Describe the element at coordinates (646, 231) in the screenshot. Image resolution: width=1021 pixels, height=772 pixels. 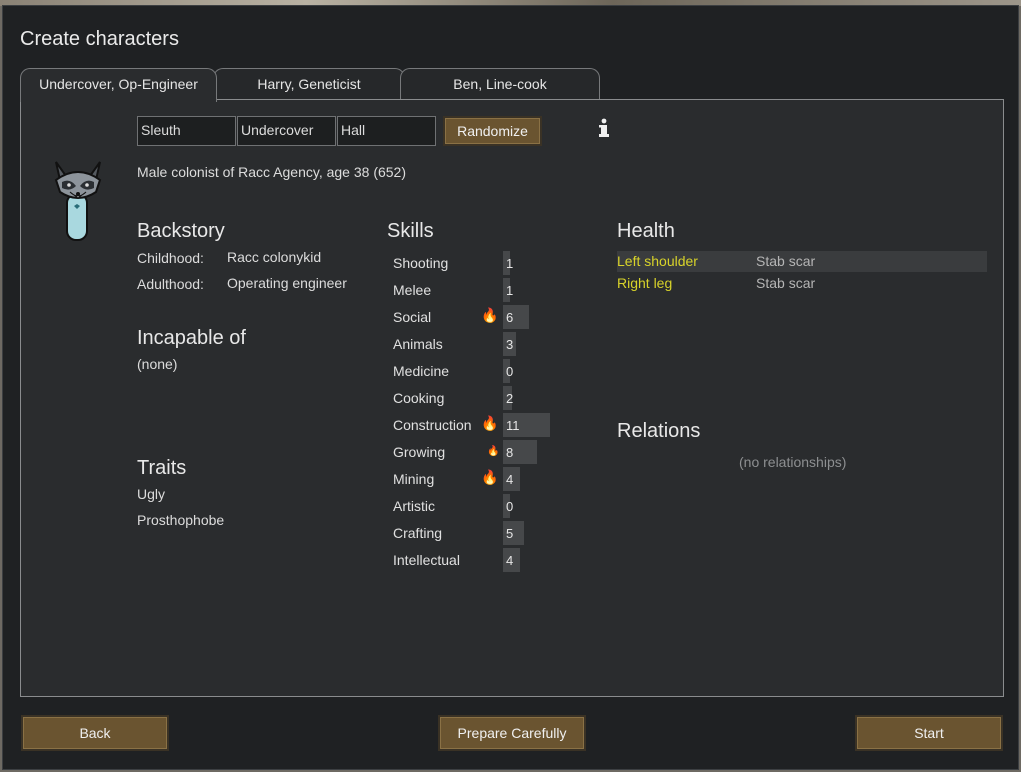
I see `health-heading: Health` at that location.